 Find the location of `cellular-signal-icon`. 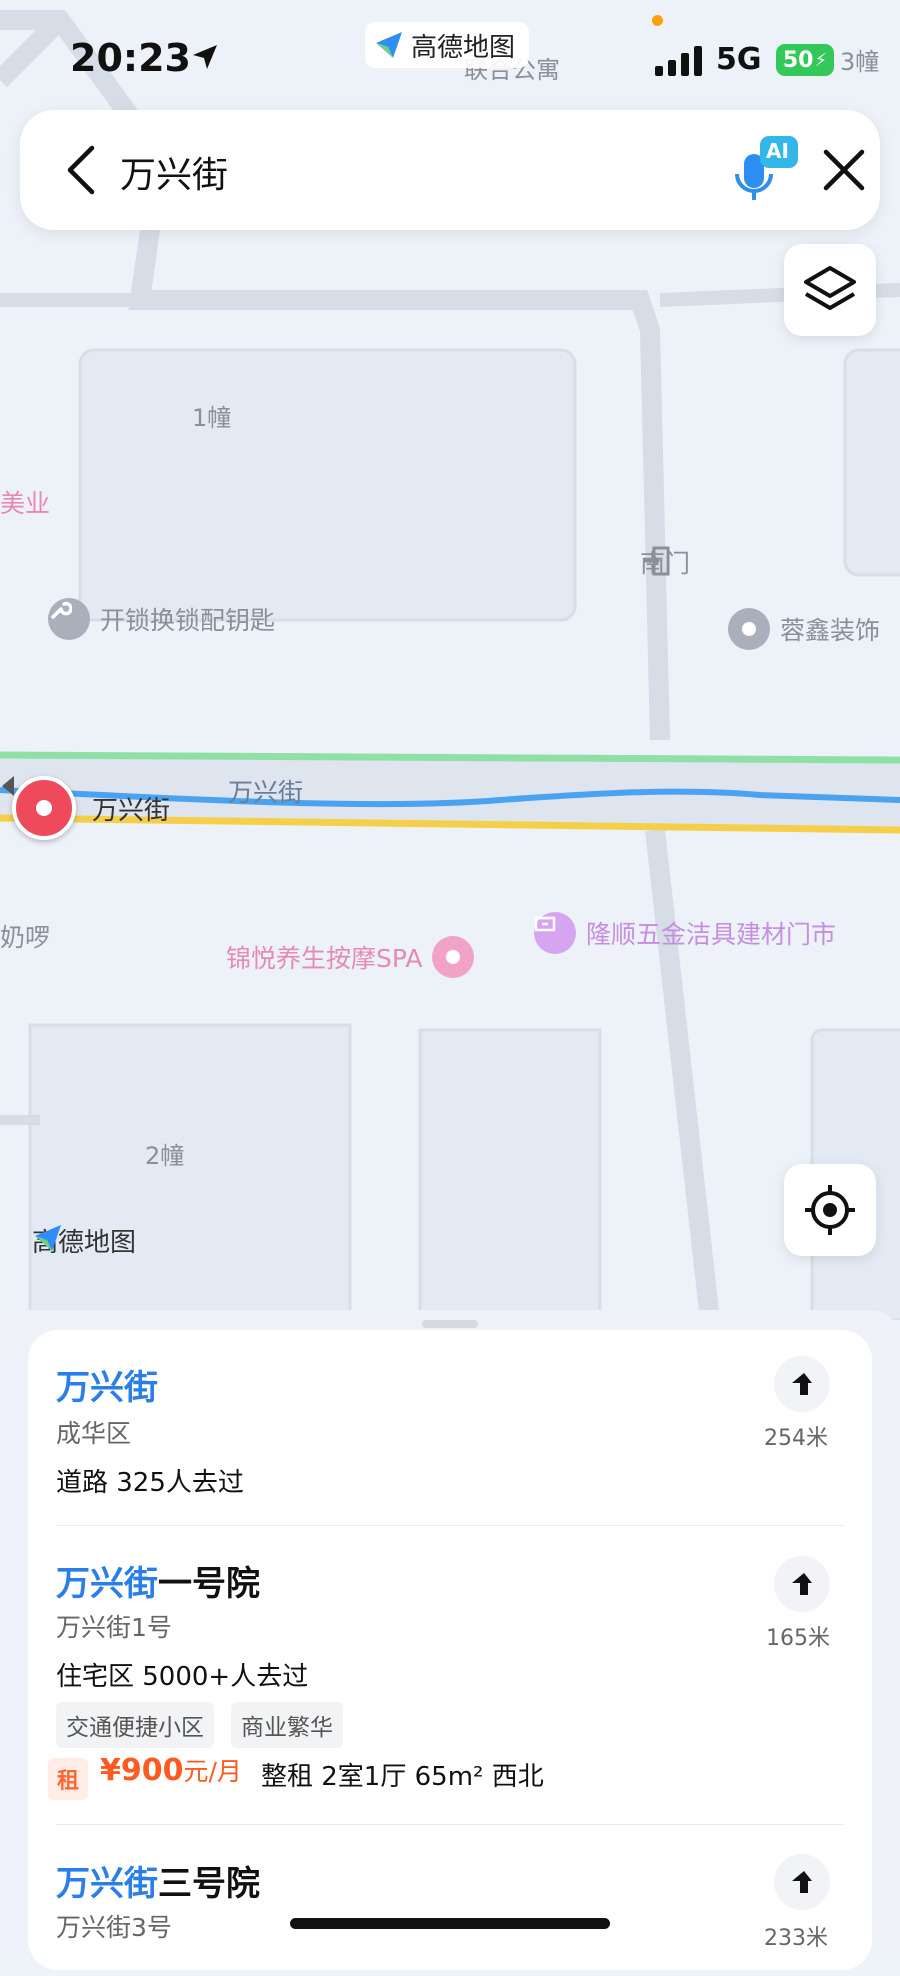

cellular-signal-icon is located at coordinates (678, 61).